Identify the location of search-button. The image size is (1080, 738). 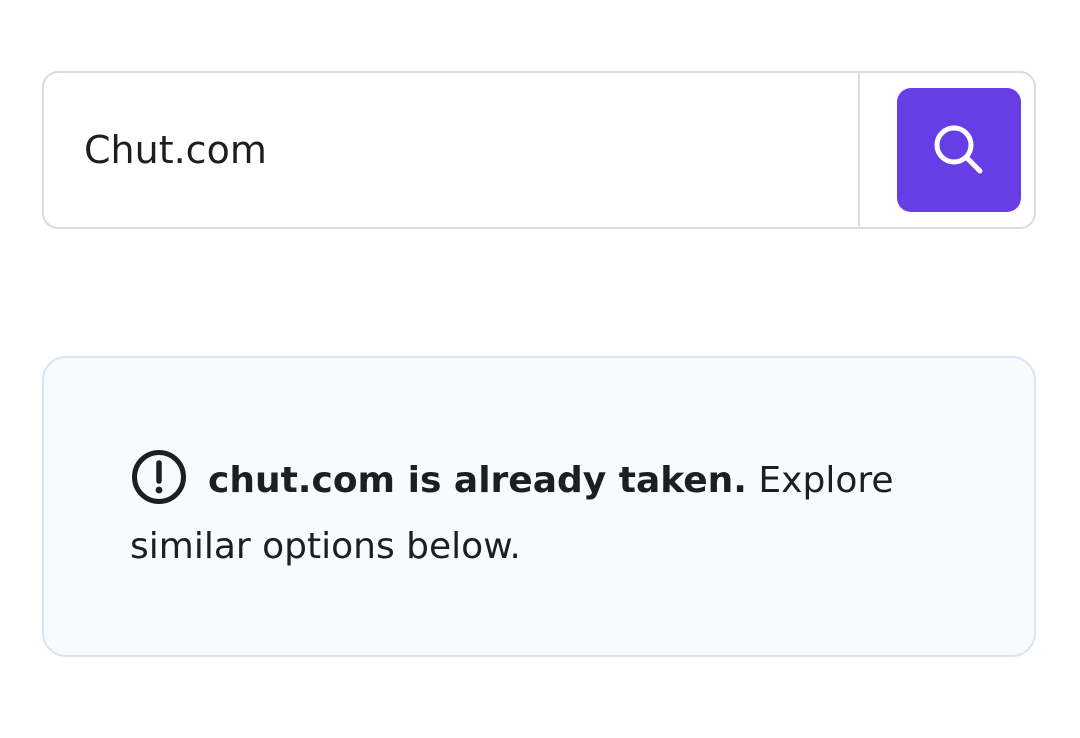
(959, 150).